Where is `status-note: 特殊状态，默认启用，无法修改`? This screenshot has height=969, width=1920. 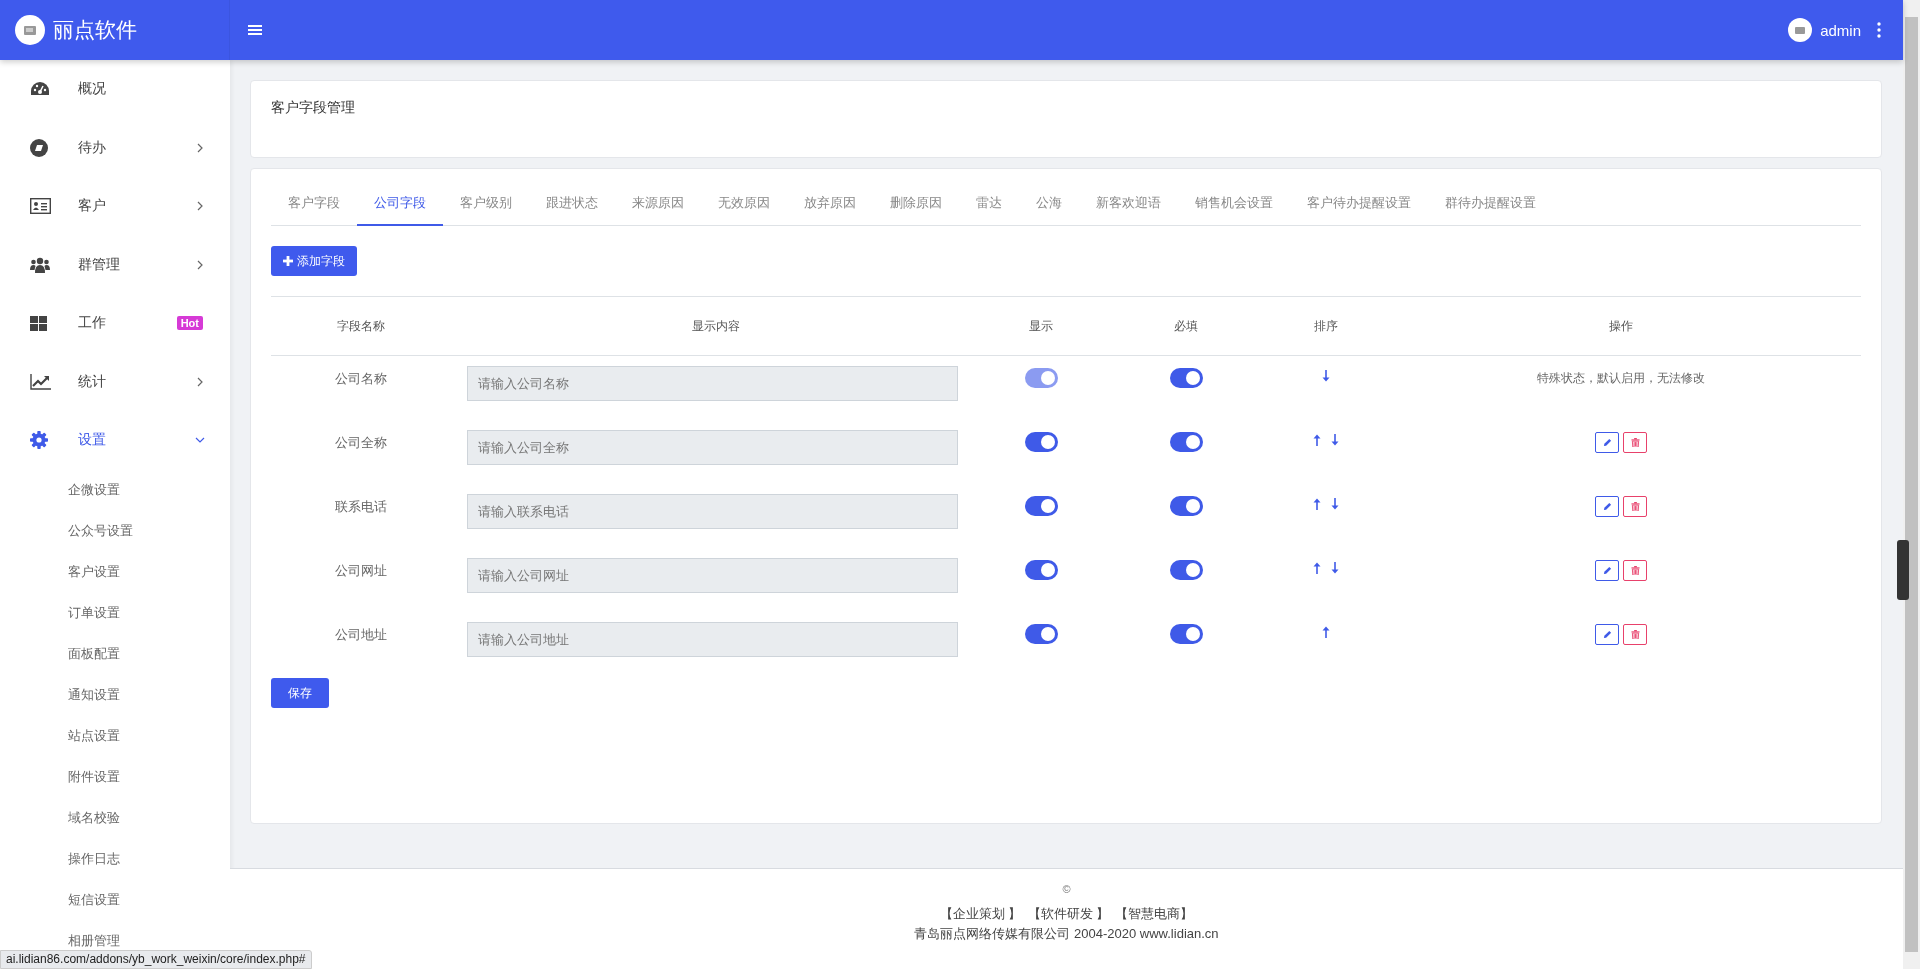
status-note: 特殊状态，默认启用，无法修改 is located at coordinates (1621, 378).